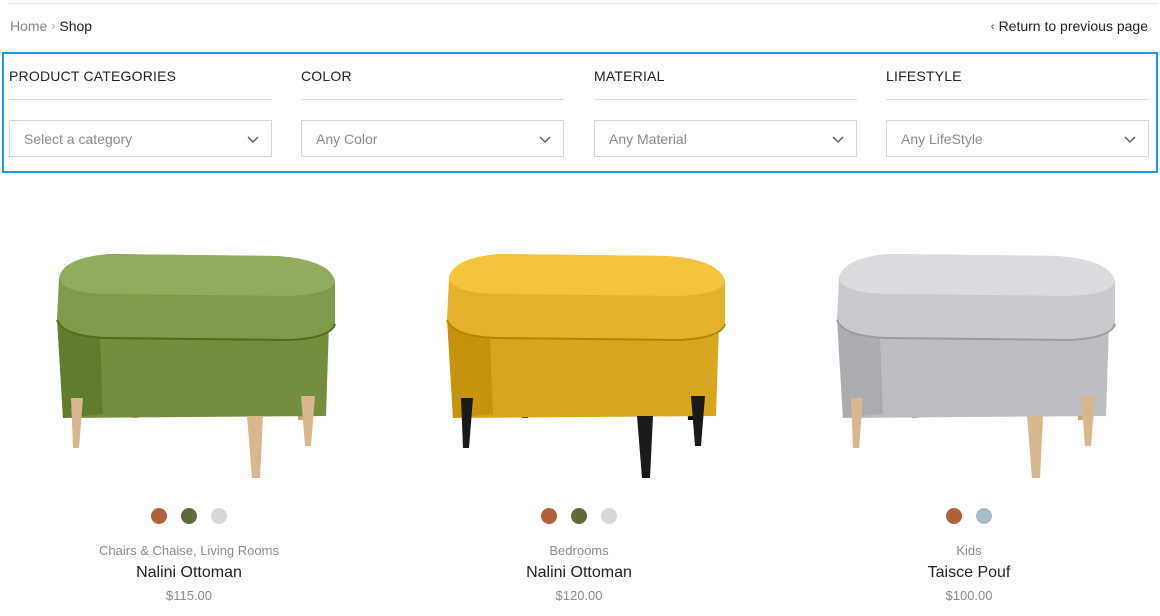 The width and height of the screenshot is (1160, 616). Describe the element at coordinates (969, 595) in the screenshot. I see `product-price: $100.00` at that location.